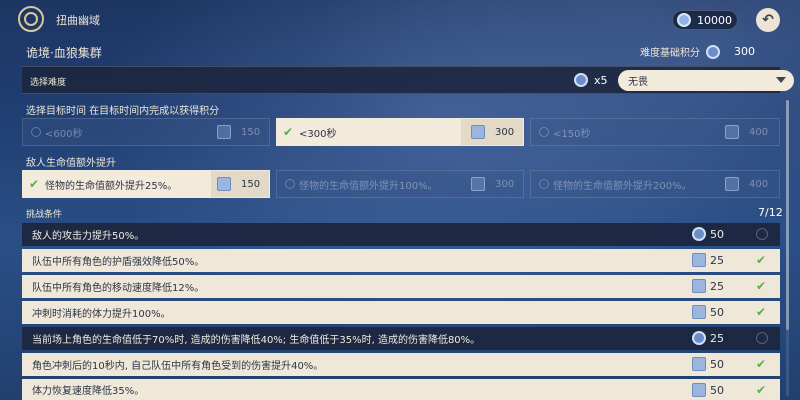 This screenshot has height=400, width=800. I want to click on multiplier-coin-icon, so click(581, 80).